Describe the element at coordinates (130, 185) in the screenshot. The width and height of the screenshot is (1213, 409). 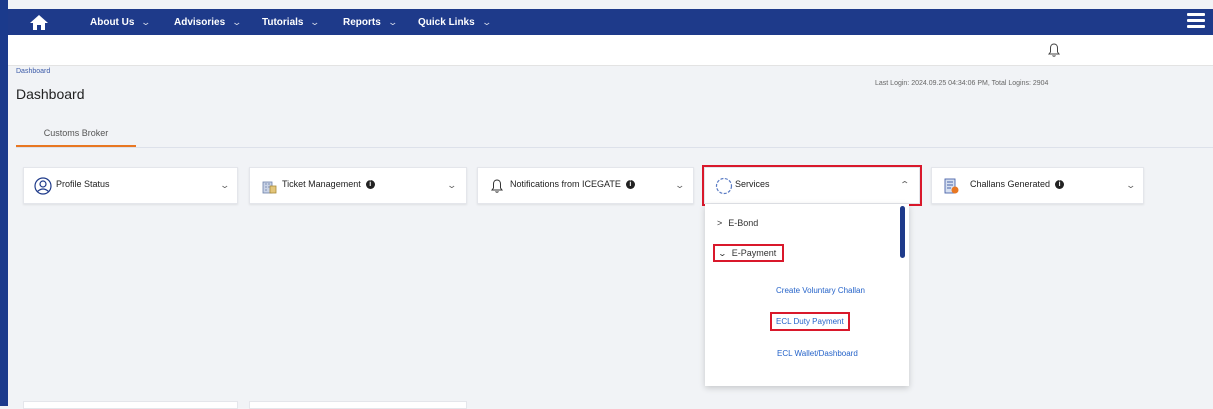
I see `card-profile-status: Profile Status ⌄` at that location.